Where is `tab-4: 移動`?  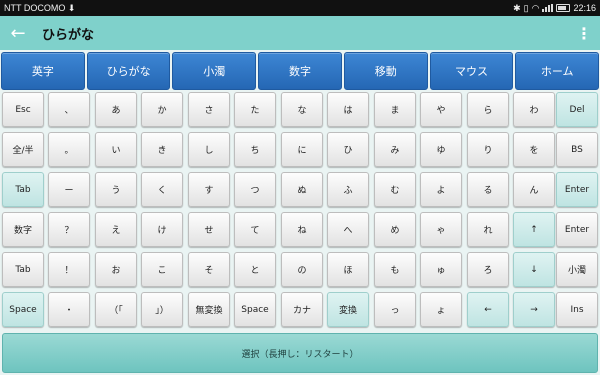
tab-4: 移動 is located at coordinates (385, 71).